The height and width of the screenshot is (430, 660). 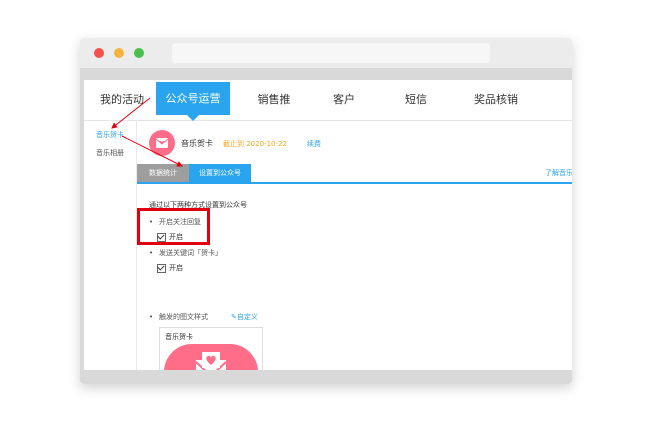 I want to click on tab-bar: 数据统计 设置到公众号 了解音乐, so click(x=354, y=174).